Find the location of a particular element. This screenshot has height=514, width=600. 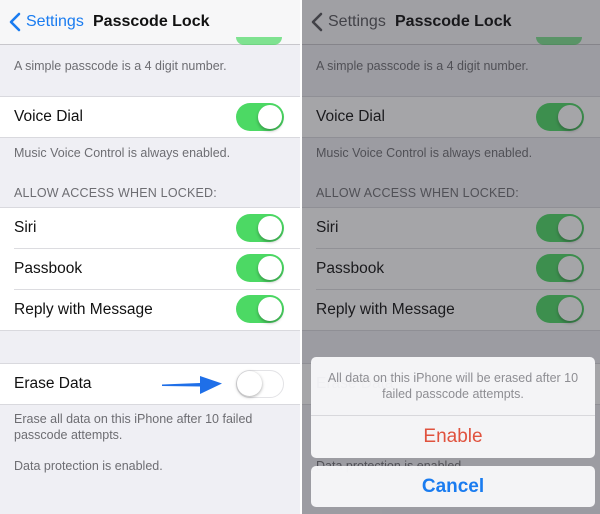

reply-with-message-row: Reply with Message is located at coordinates (150, 309).